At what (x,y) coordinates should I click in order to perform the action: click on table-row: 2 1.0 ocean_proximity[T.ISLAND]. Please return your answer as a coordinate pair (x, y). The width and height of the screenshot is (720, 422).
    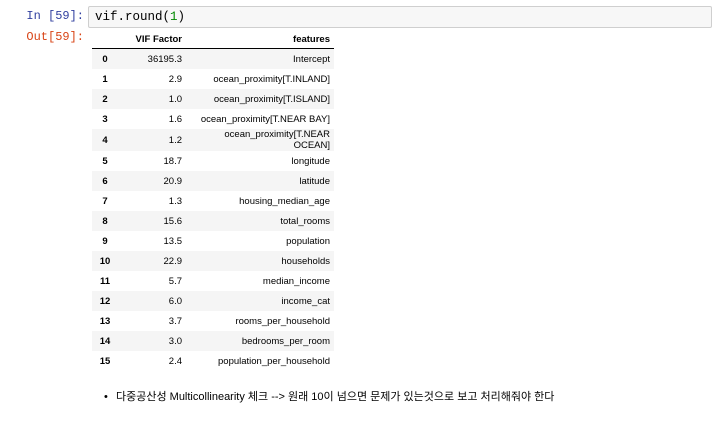
    Looking at the image, I should click on (213, 99).